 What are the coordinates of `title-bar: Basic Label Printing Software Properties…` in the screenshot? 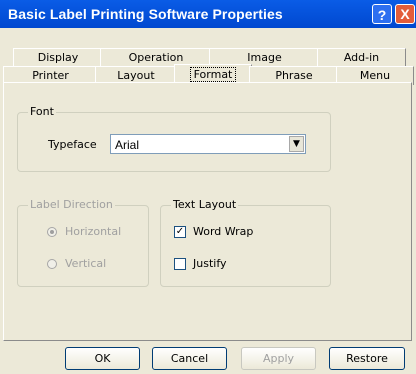 It's located at (208, 14).